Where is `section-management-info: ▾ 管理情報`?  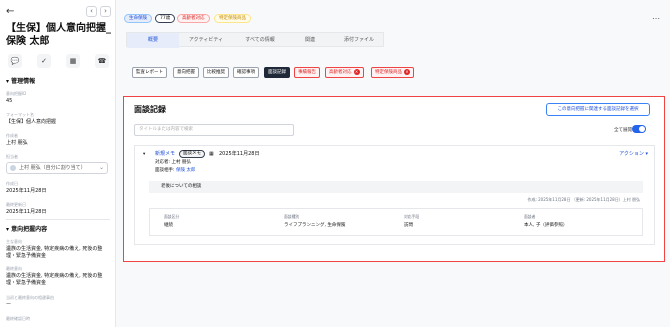
section-management-info: ▾ 管理情報 is located at coordinates (20, 80).